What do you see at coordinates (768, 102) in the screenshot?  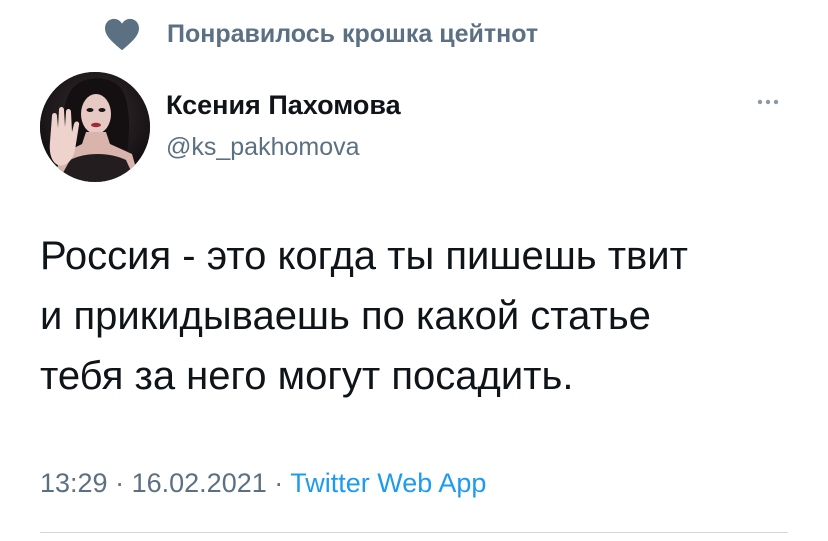 I see `more-icon` at bounding box center [768, 102].